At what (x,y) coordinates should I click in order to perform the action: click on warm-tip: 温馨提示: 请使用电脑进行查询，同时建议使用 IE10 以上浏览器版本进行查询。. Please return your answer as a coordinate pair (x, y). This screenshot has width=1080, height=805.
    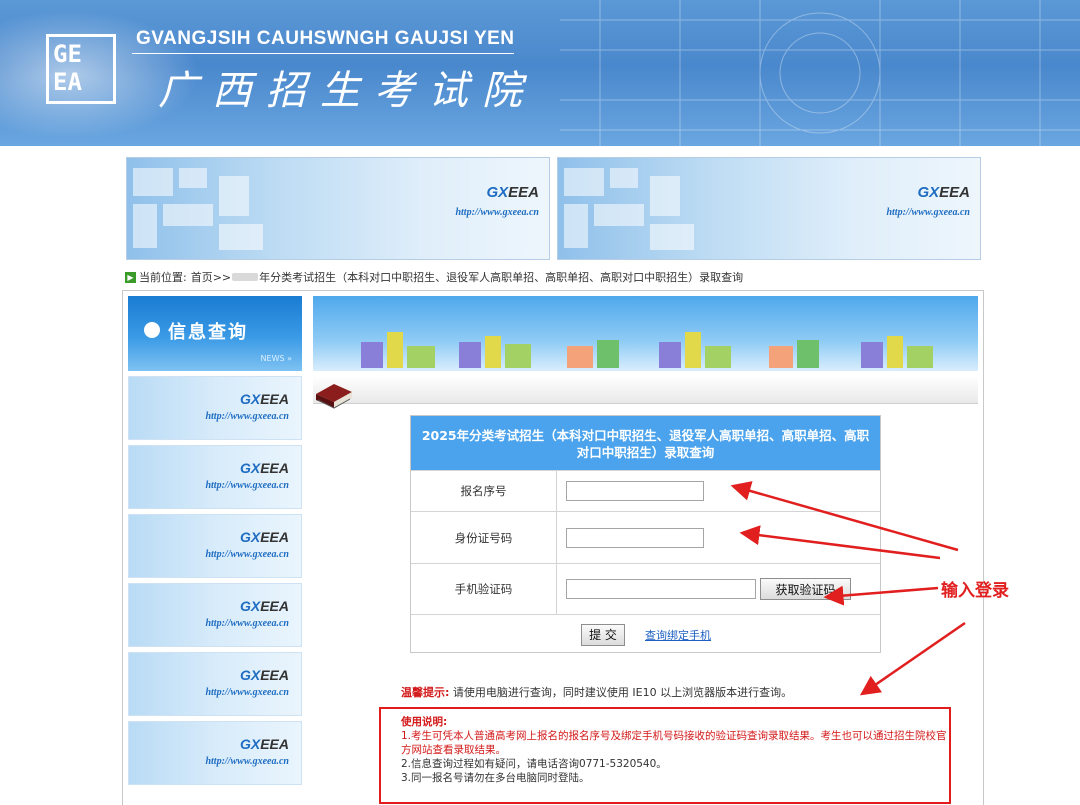
    Looking at the image, I should click on (596, 692).